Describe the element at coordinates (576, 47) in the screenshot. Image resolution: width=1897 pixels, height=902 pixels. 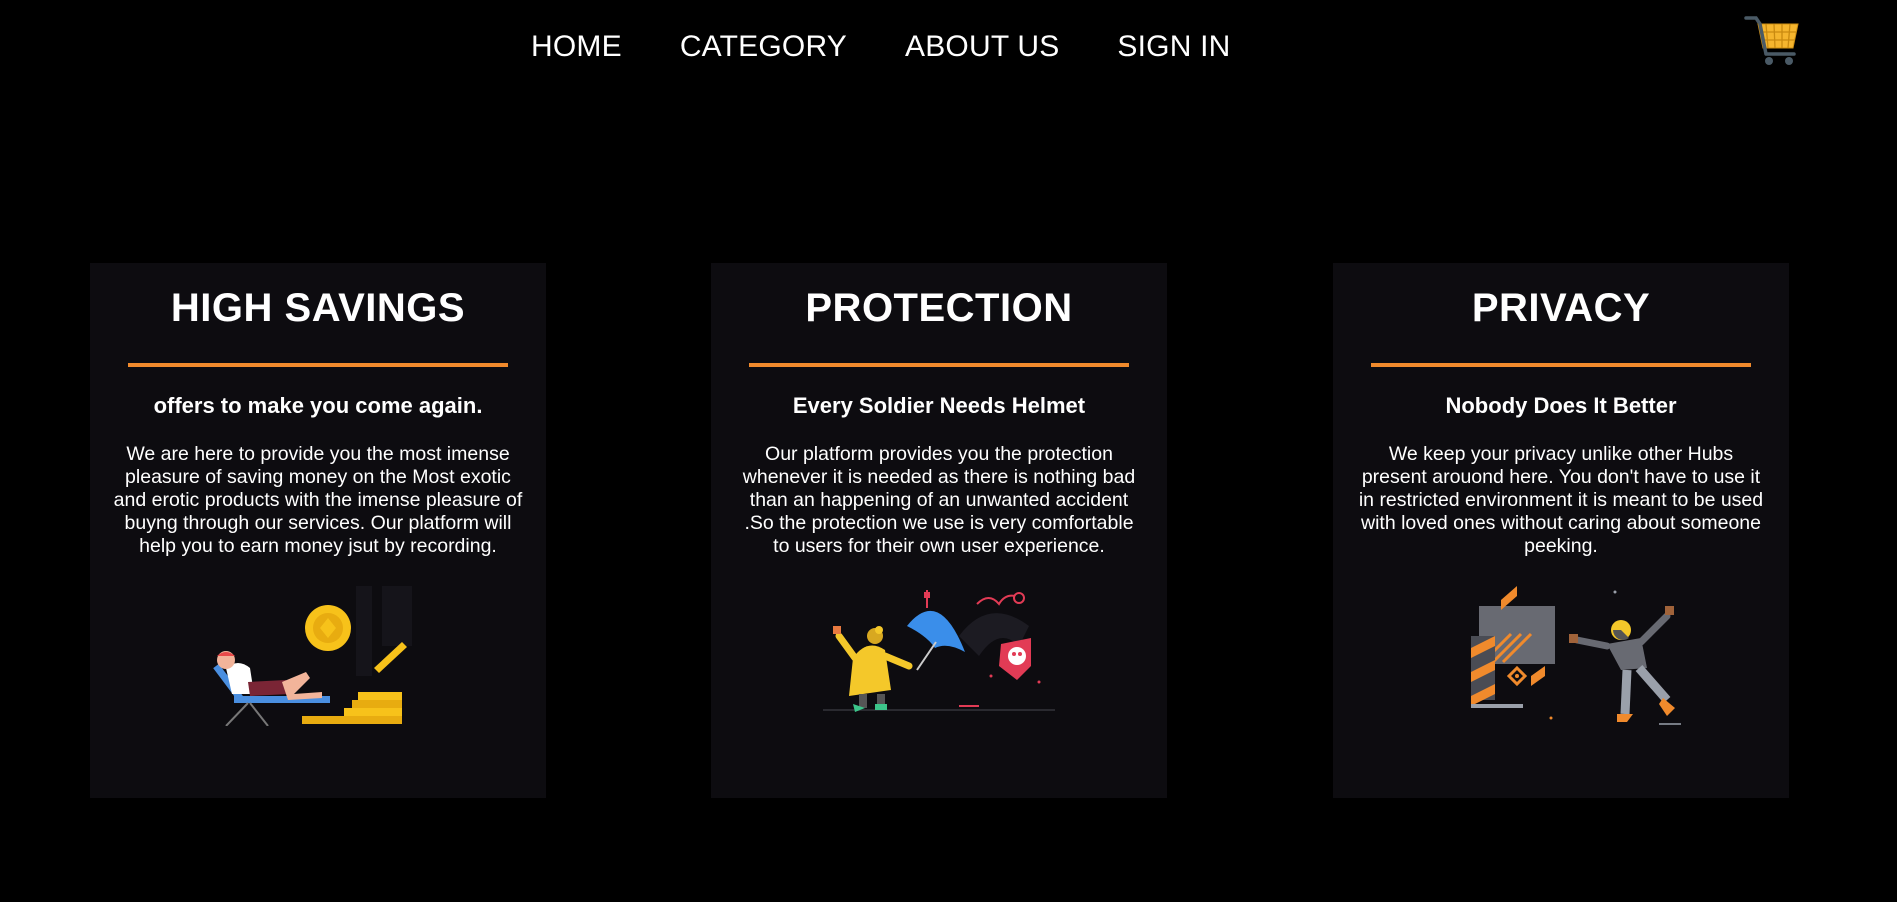
I see `nav-home: HOME` at that location.